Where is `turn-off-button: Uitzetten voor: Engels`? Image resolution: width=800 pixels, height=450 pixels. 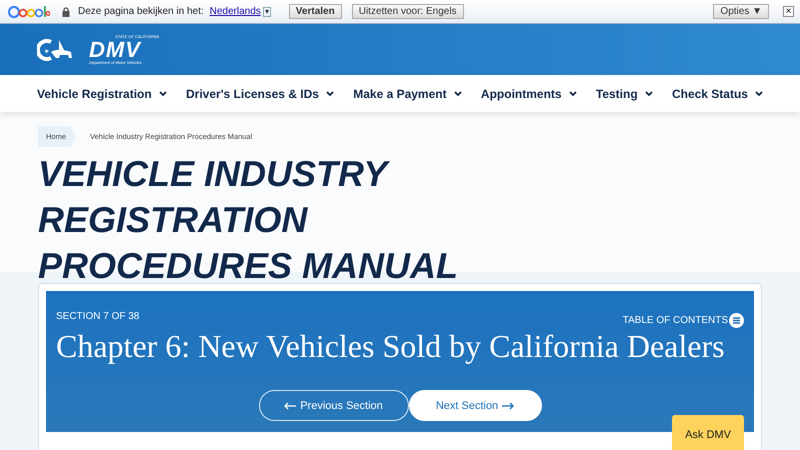 turn-off-button: Uitzetten voor: Engels is located at coordinates (408, 11).